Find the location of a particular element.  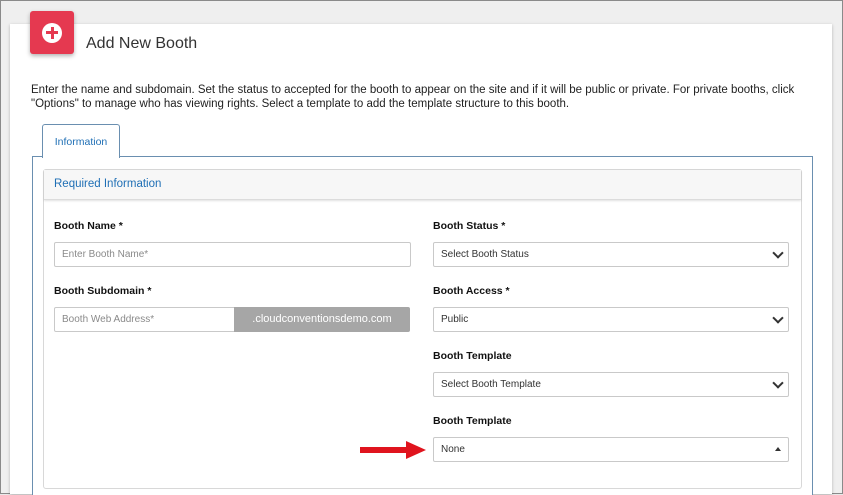

add-booth-badge is located at coordinates (52, 32).